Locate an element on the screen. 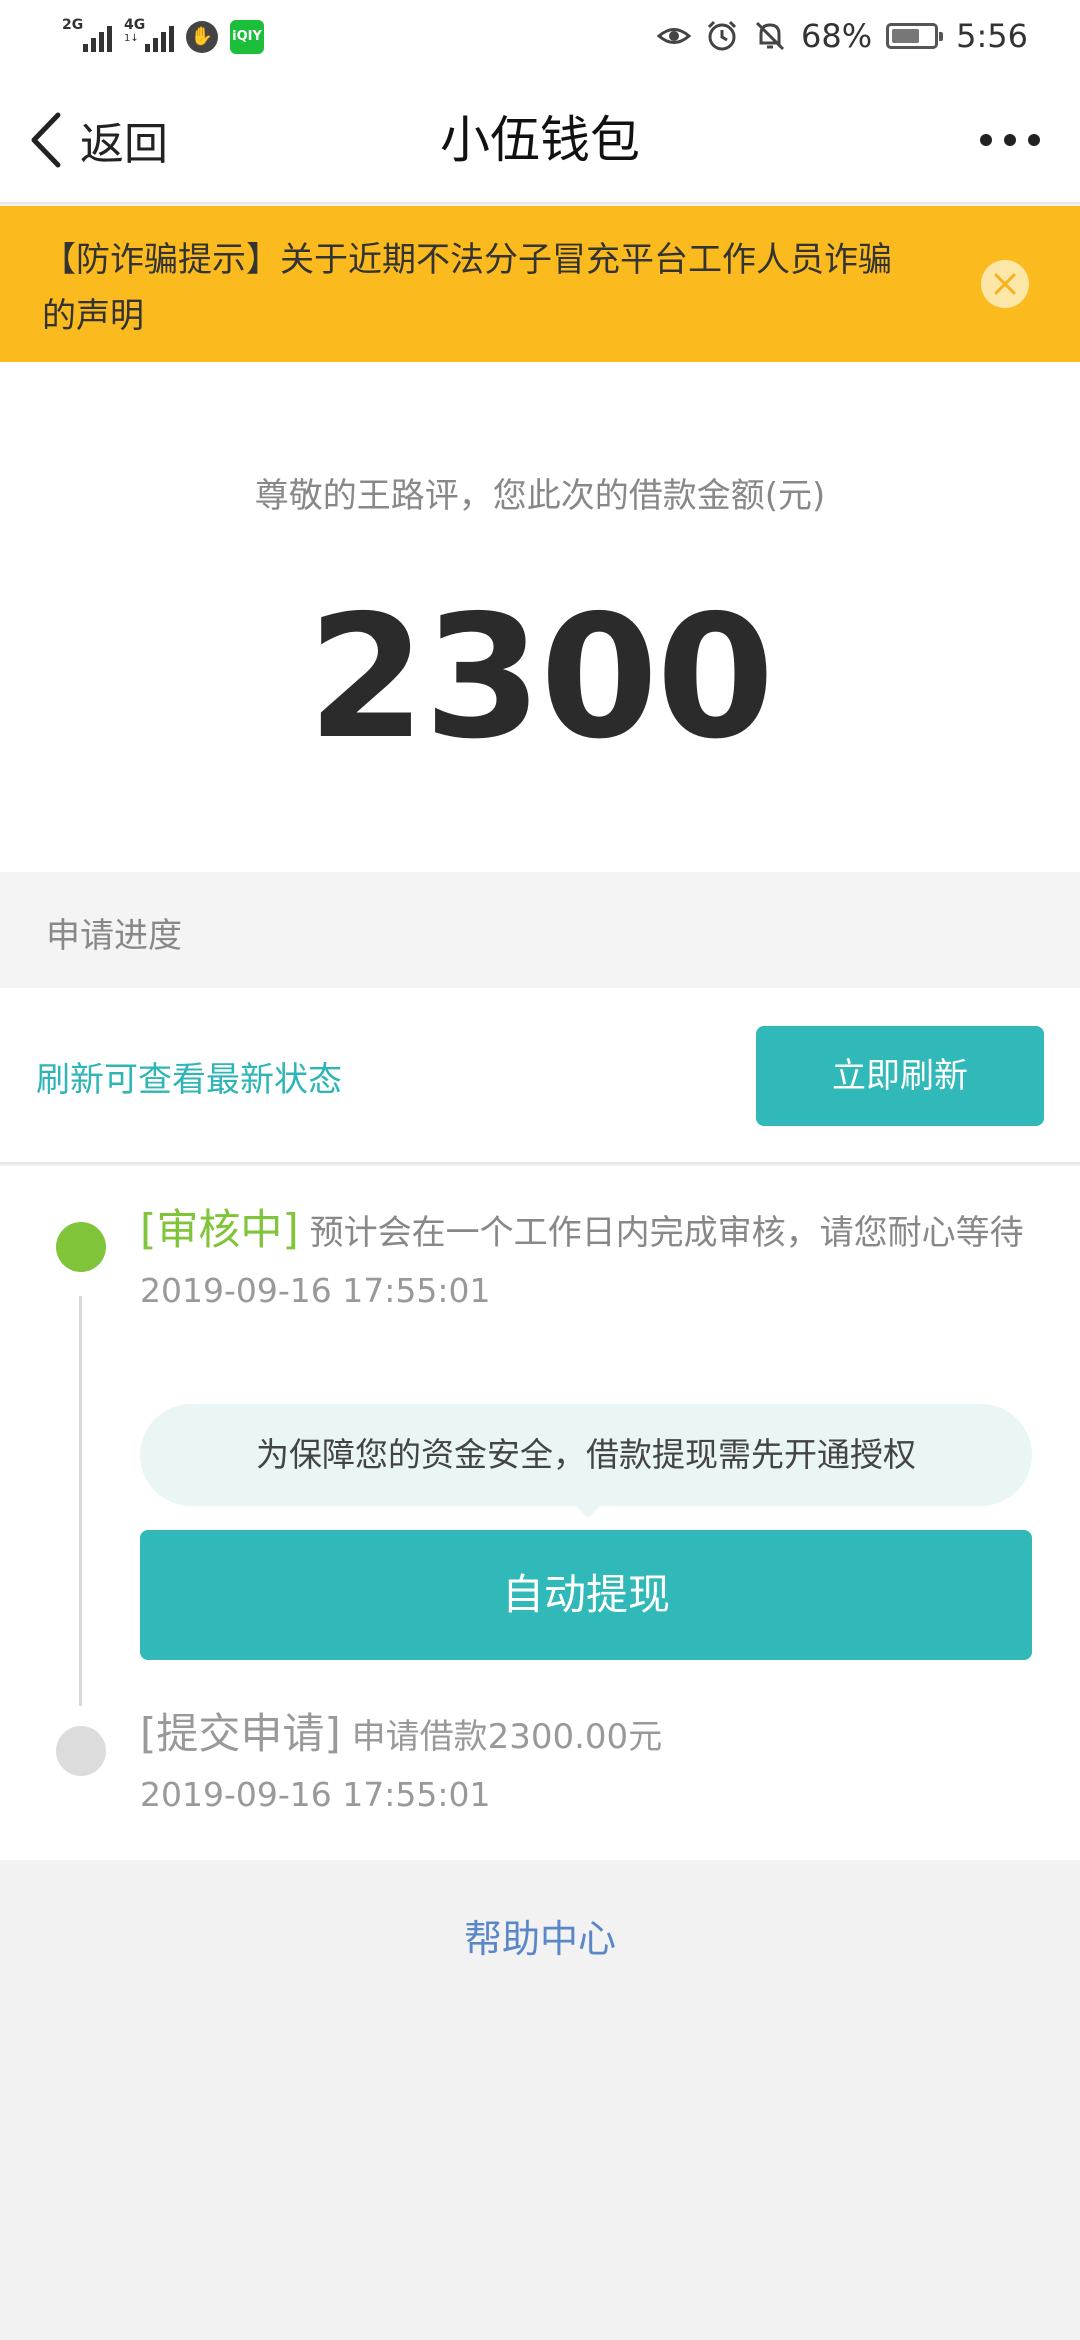 The width and height of the screenshot is (1080, 2340). battery-icon is located at coordinates (915, 36).